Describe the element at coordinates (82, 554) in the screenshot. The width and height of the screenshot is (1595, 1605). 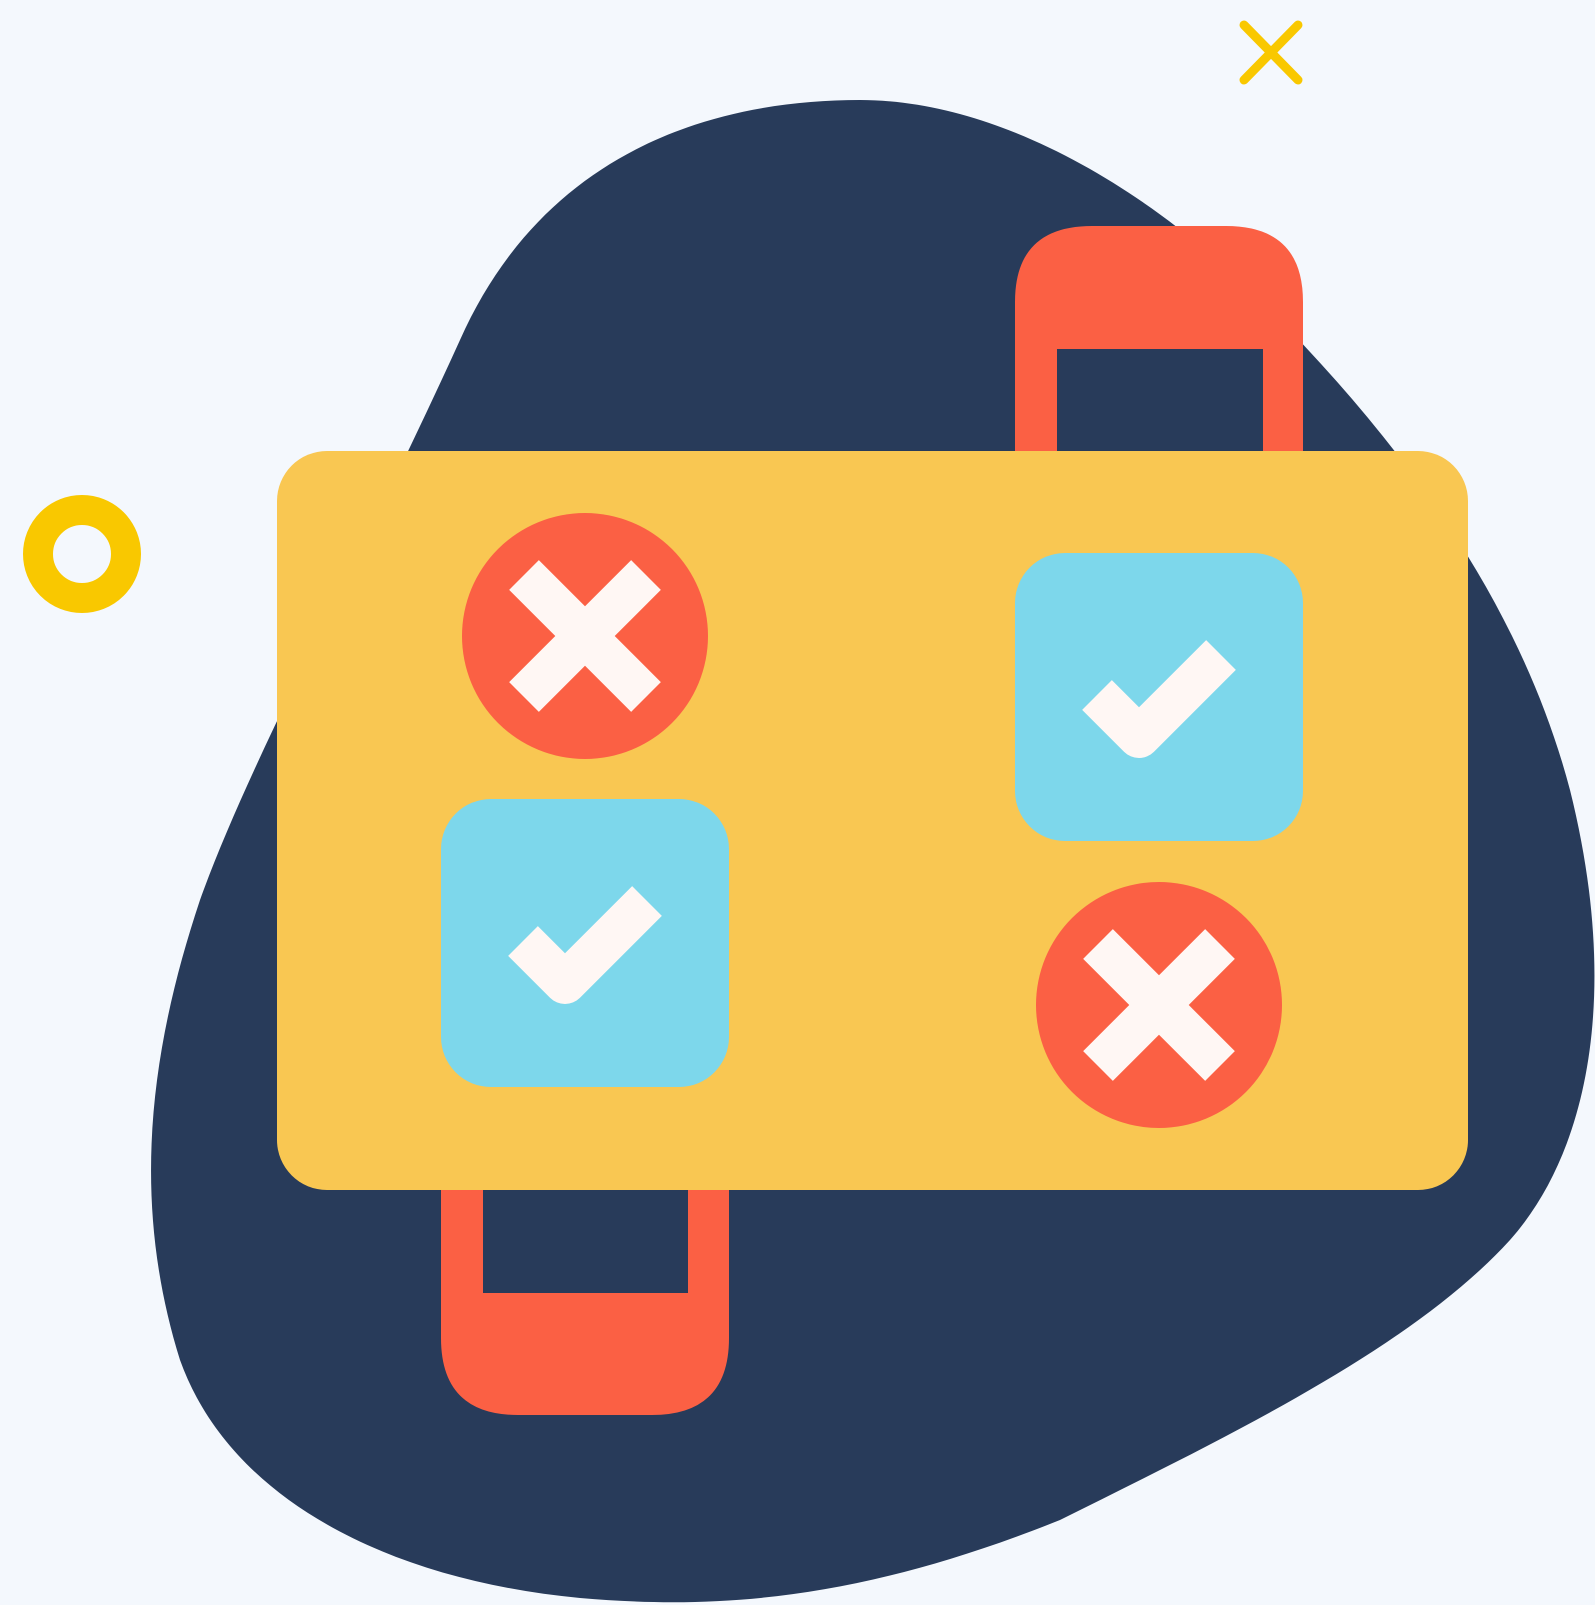
I see `ring-icon` at that location.